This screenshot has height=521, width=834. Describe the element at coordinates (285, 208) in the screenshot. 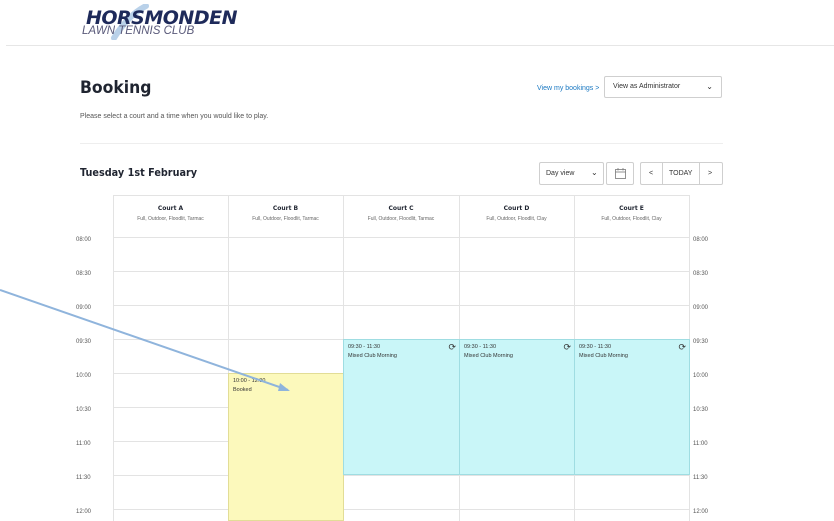

I see `court-name: Court B` at that location.